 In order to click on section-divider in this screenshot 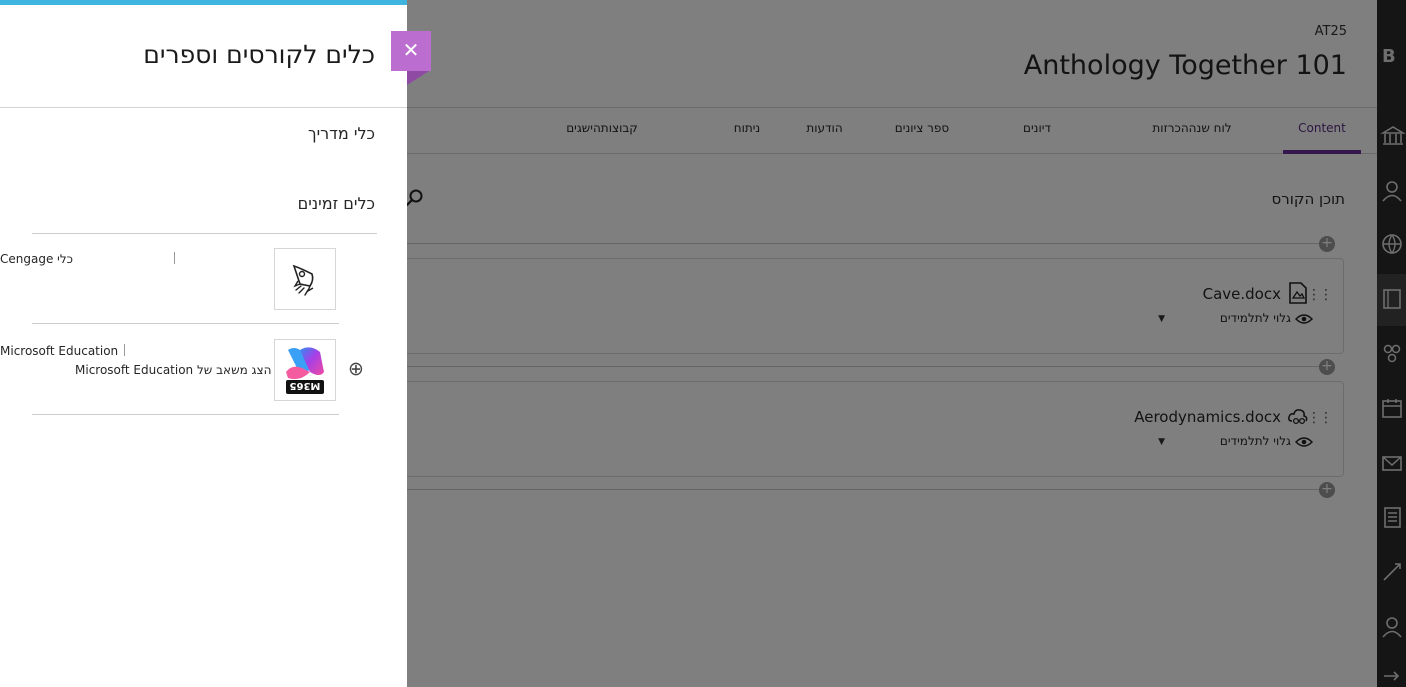, I will do `click(204, 233)`.